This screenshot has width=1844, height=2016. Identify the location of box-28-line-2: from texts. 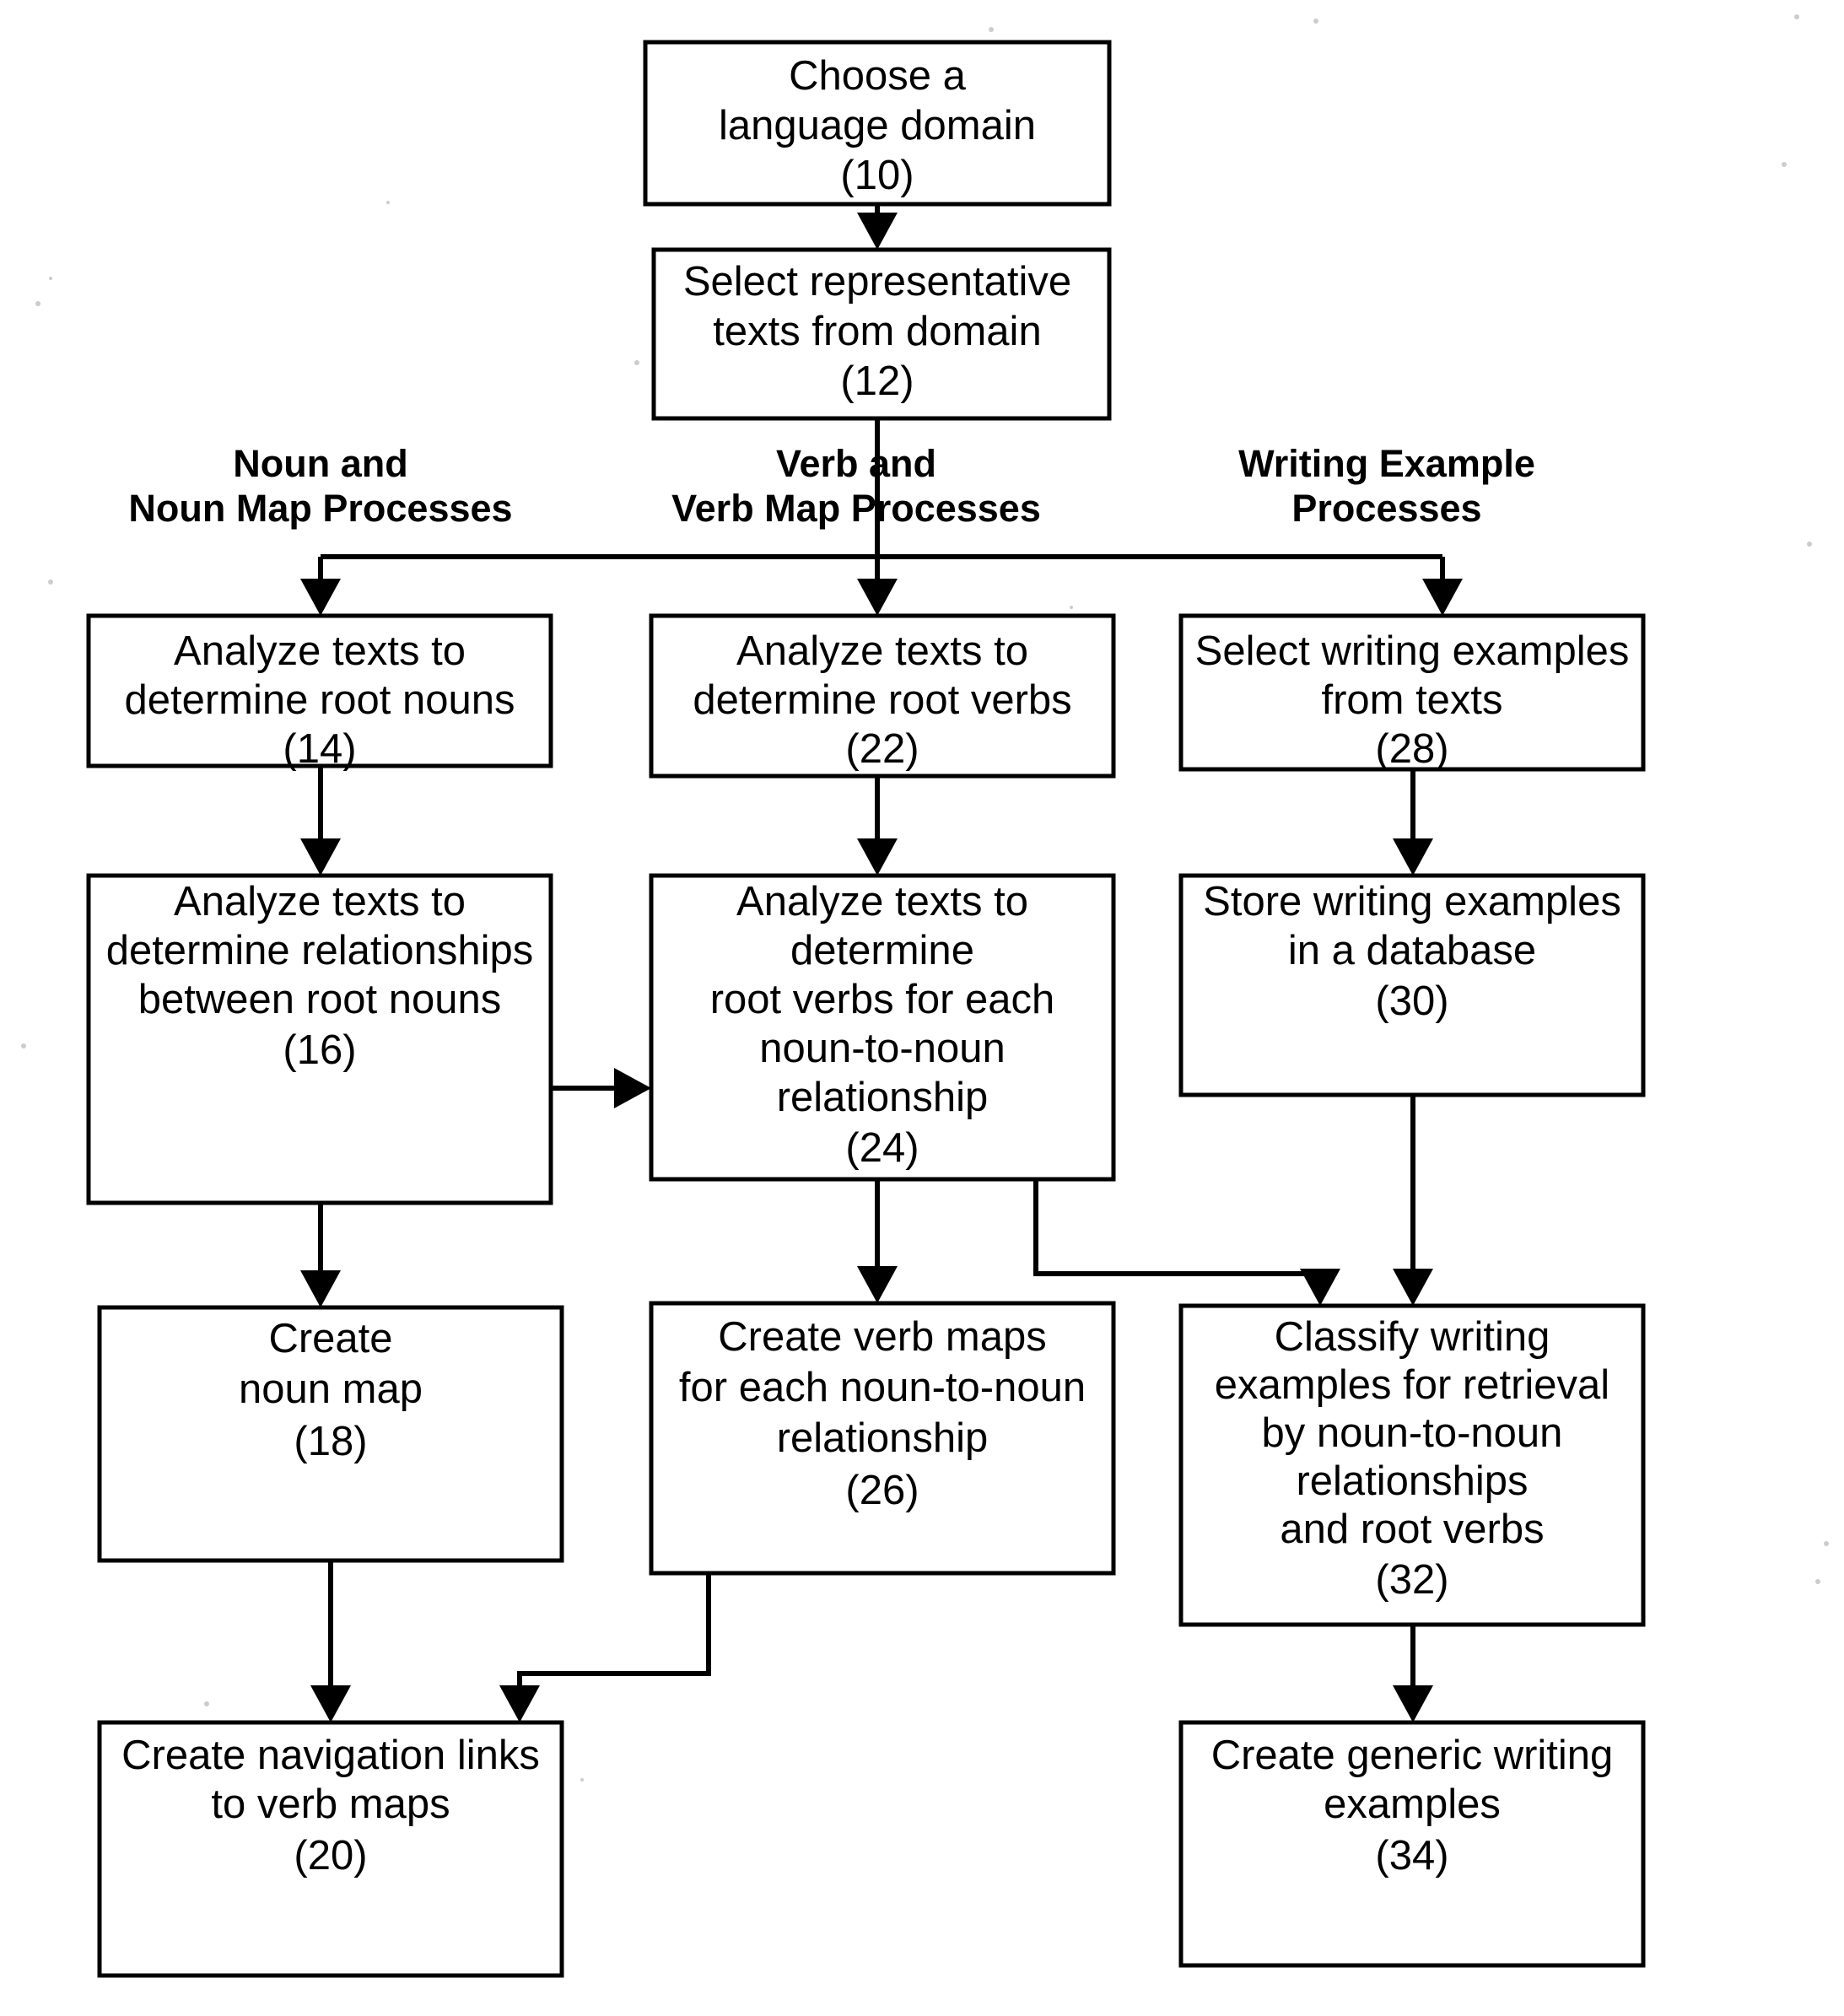
(1412, 700).